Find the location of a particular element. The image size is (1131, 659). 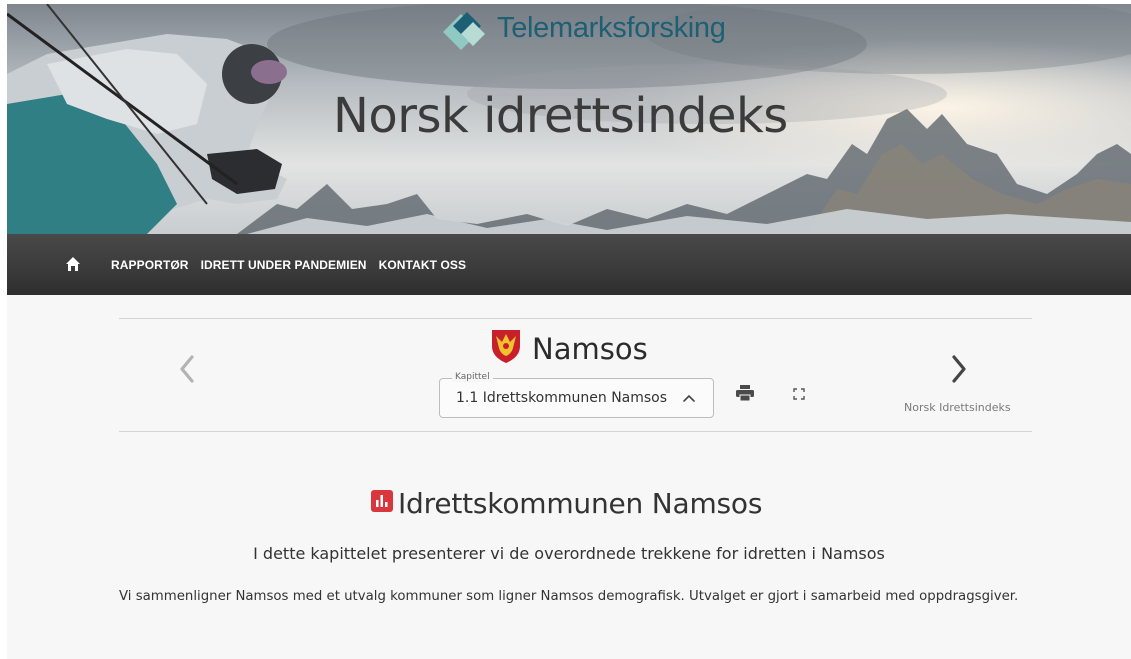

municipality-header: Namsos is located at coordinates (569, 348).